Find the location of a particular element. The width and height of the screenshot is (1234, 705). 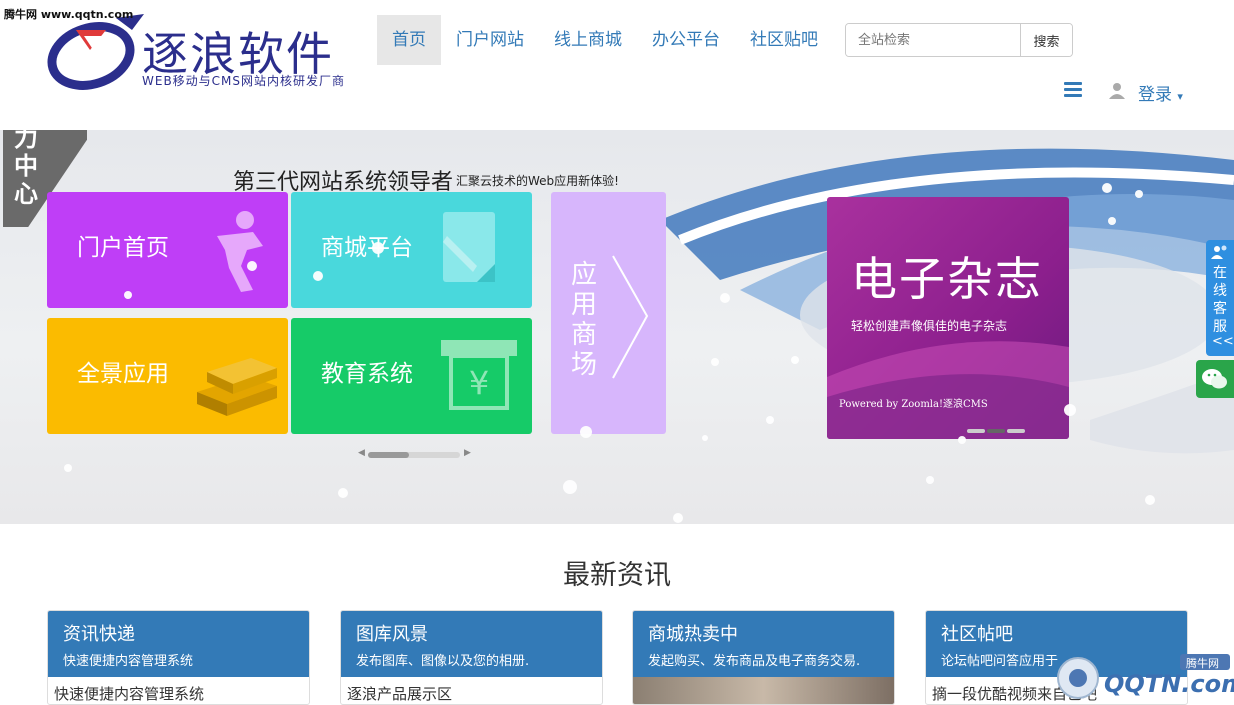

tile-mall-platform: 商城平台 is located at coordinates (411, 250).